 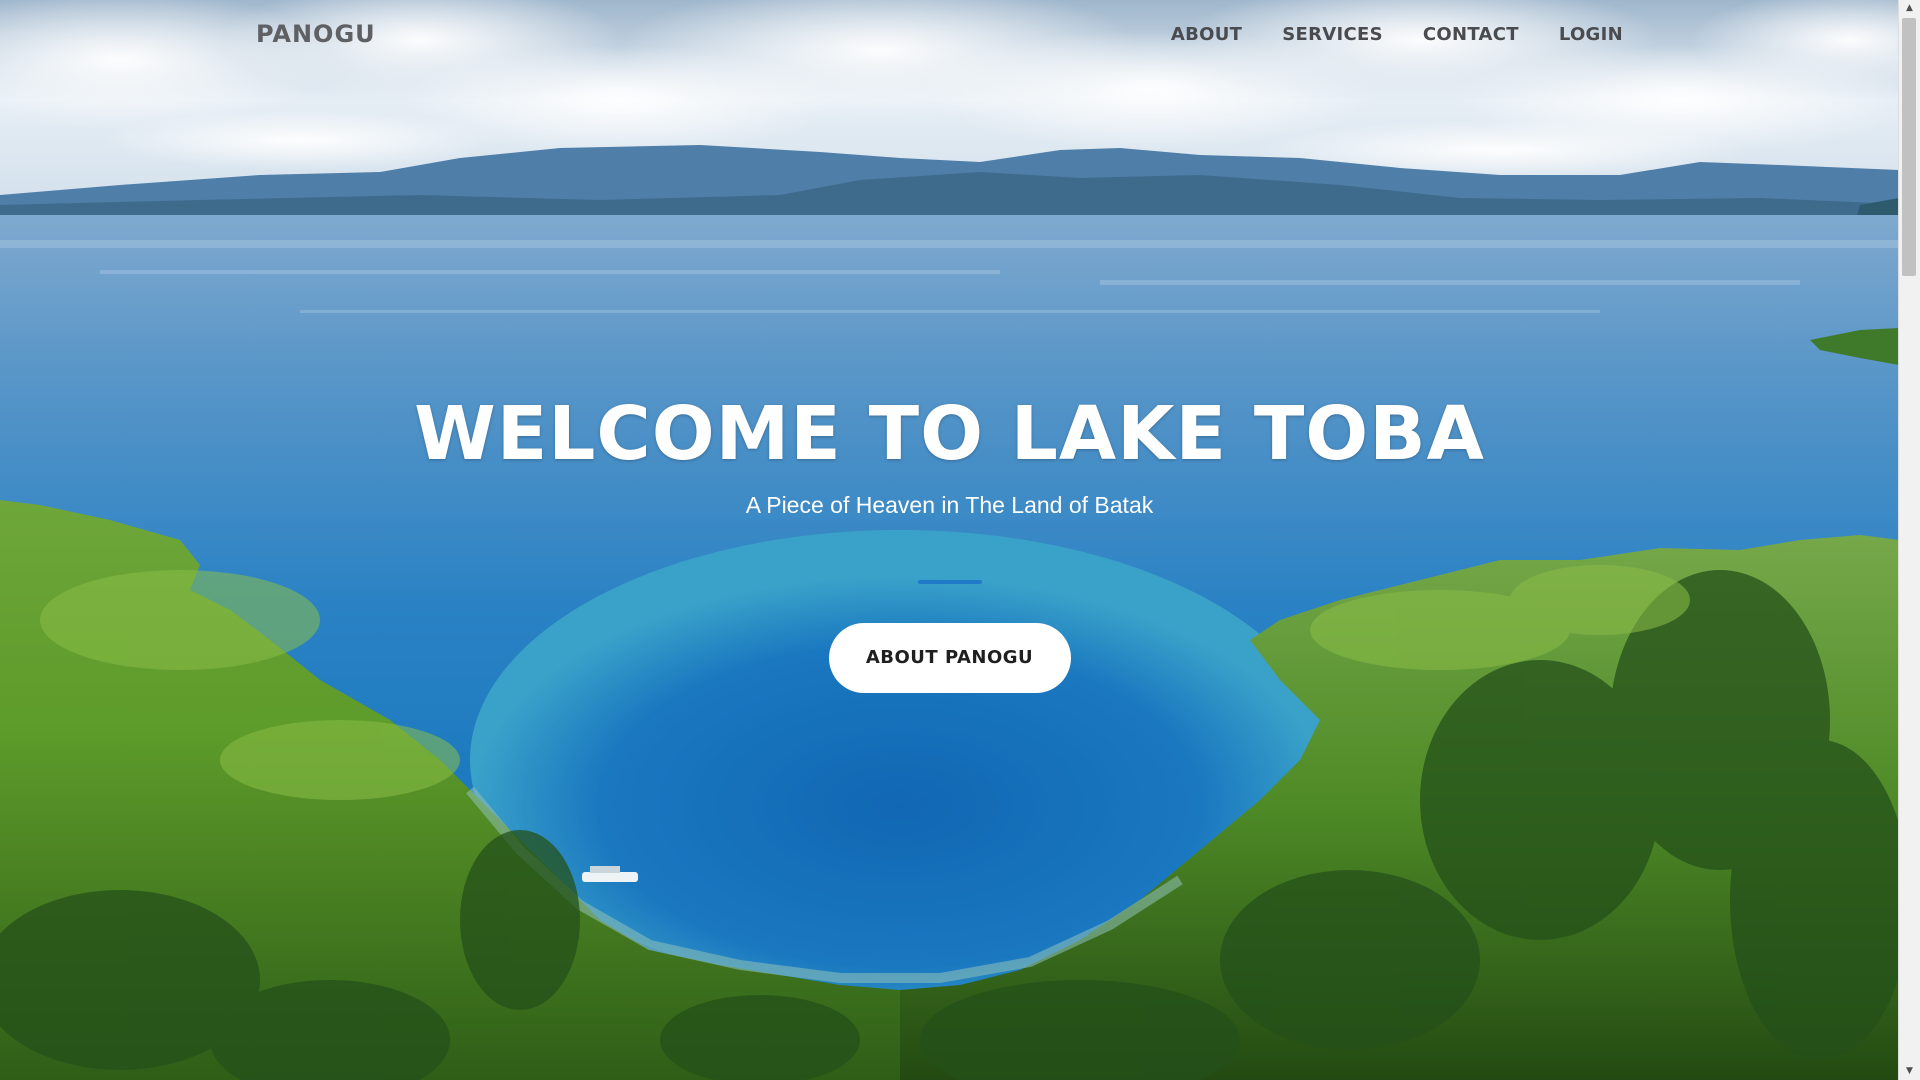 What do you see at coordinates (1909, 8) in the screenshot?
I see `chevron-up-icon: ▲` at bounding box center [1909, 8].